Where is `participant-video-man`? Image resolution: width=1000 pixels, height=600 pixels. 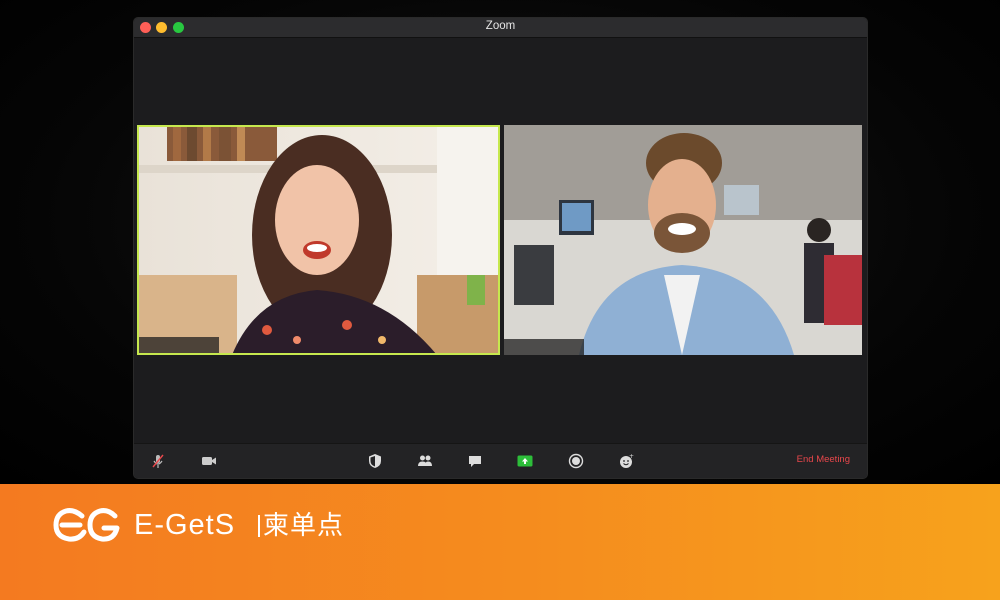
participant-video-man is located at coordinates (683, 240).